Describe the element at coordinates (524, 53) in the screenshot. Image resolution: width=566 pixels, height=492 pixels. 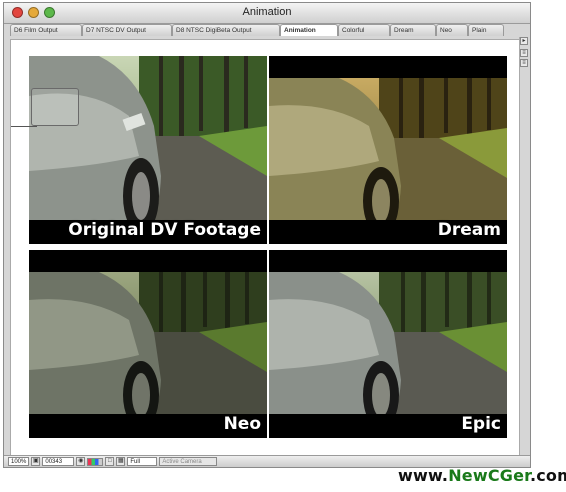
I see `panel-menu-icon: ≡` at that location.